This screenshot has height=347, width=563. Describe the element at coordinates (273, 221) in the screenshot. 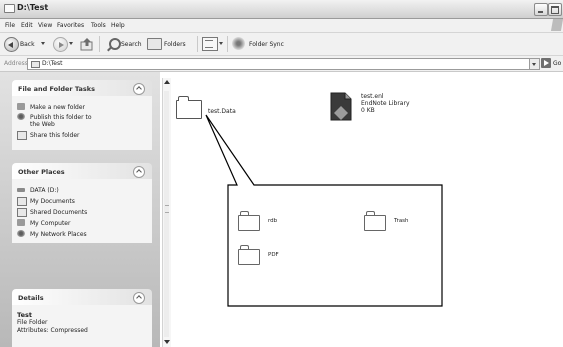

I see `file-name: rdb` at that location.